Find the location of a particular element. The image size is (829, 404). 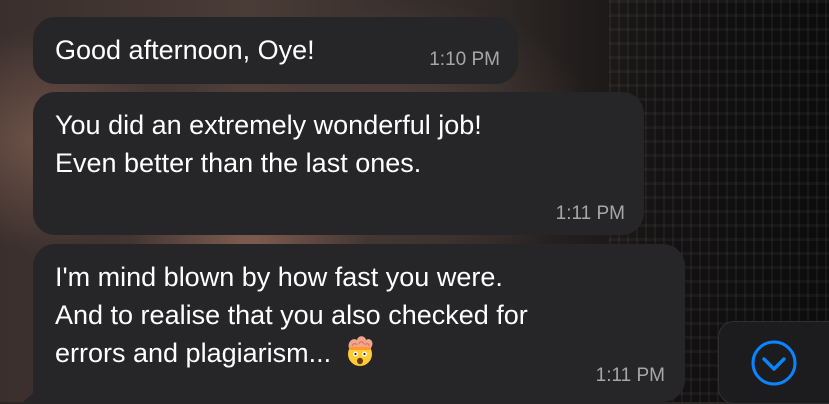

message-bubble: Good afternoon, Oye! 1:10 PM is located at coordinates (275, 50).